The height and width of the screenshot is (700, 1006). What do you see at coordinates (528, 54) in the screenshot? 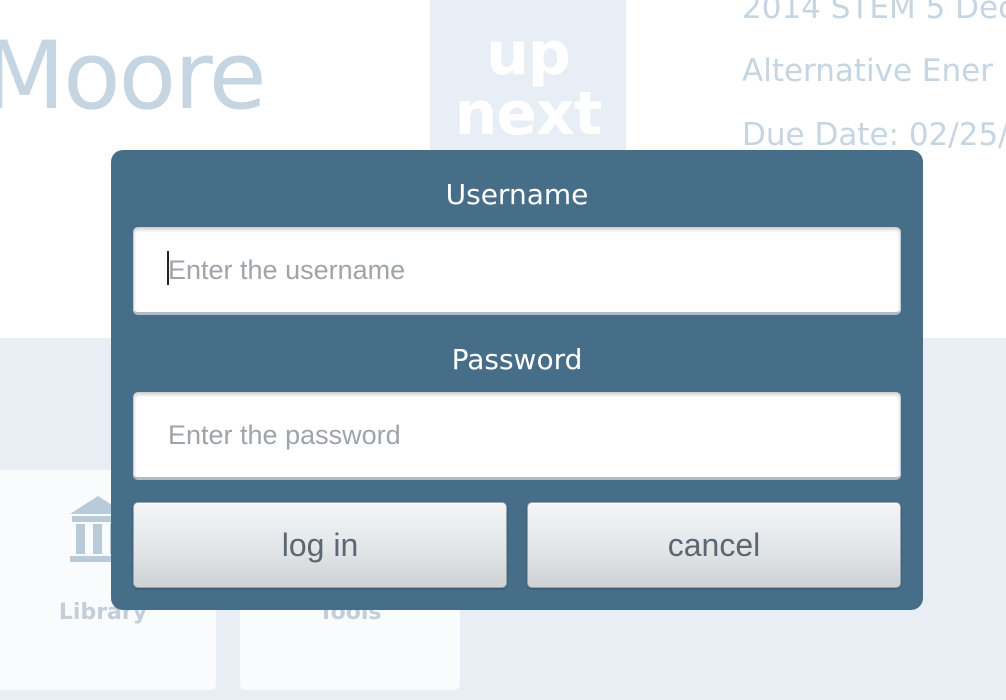
I see `up-next-line-1: up` at bounding box center [528, 54].